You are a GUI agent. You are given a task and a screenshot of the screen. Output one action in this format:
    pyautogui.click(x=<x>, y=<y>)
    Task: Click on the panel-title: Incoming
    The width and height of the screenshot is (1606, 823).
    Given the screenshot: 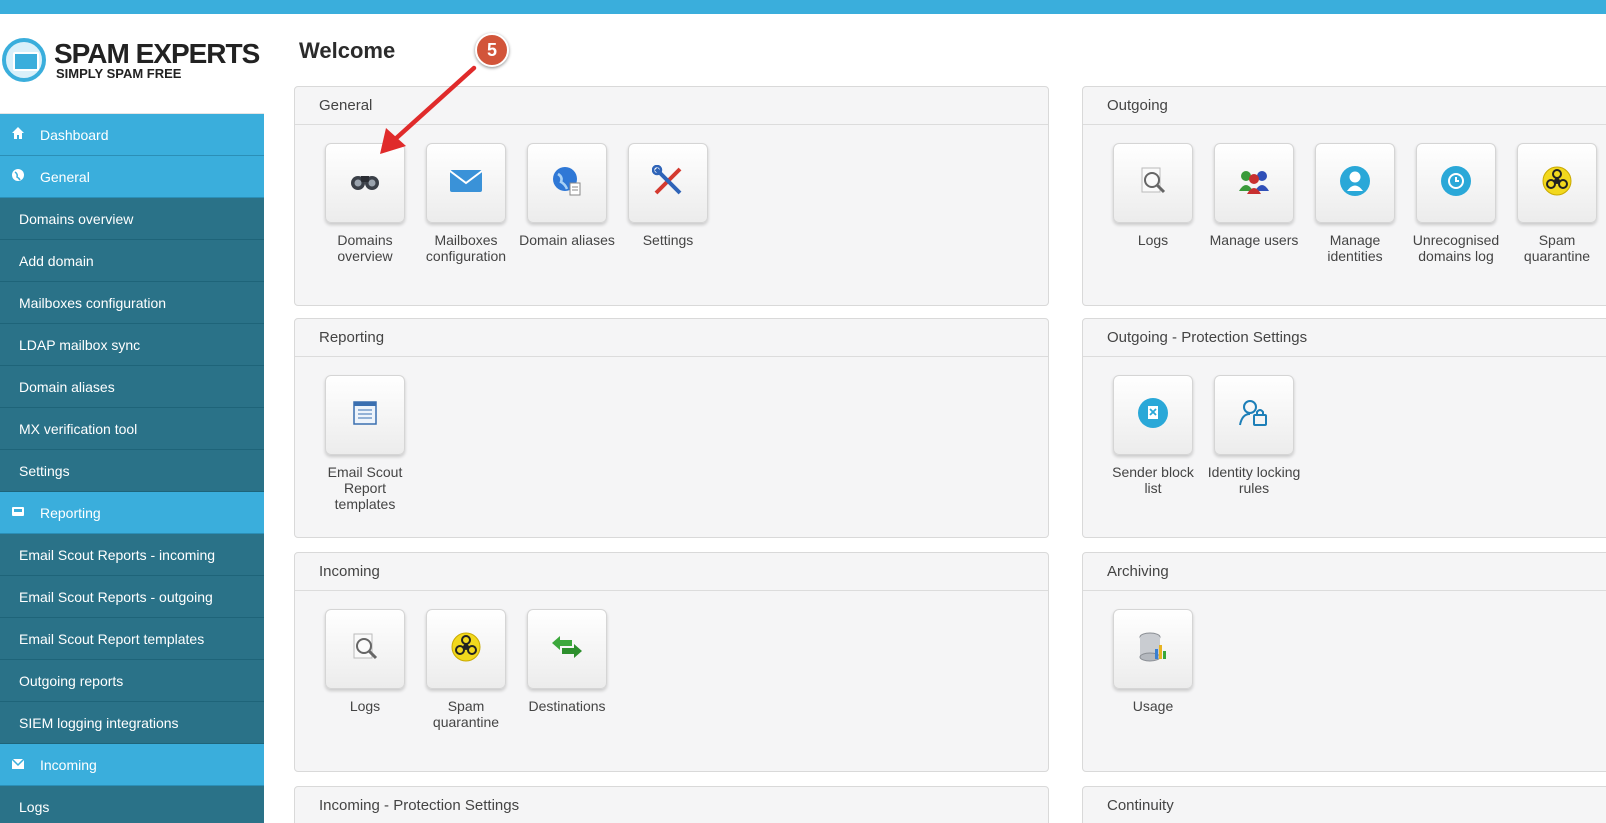 What is the action you would take?
    pyautogui.click(x=671, y=572)
    